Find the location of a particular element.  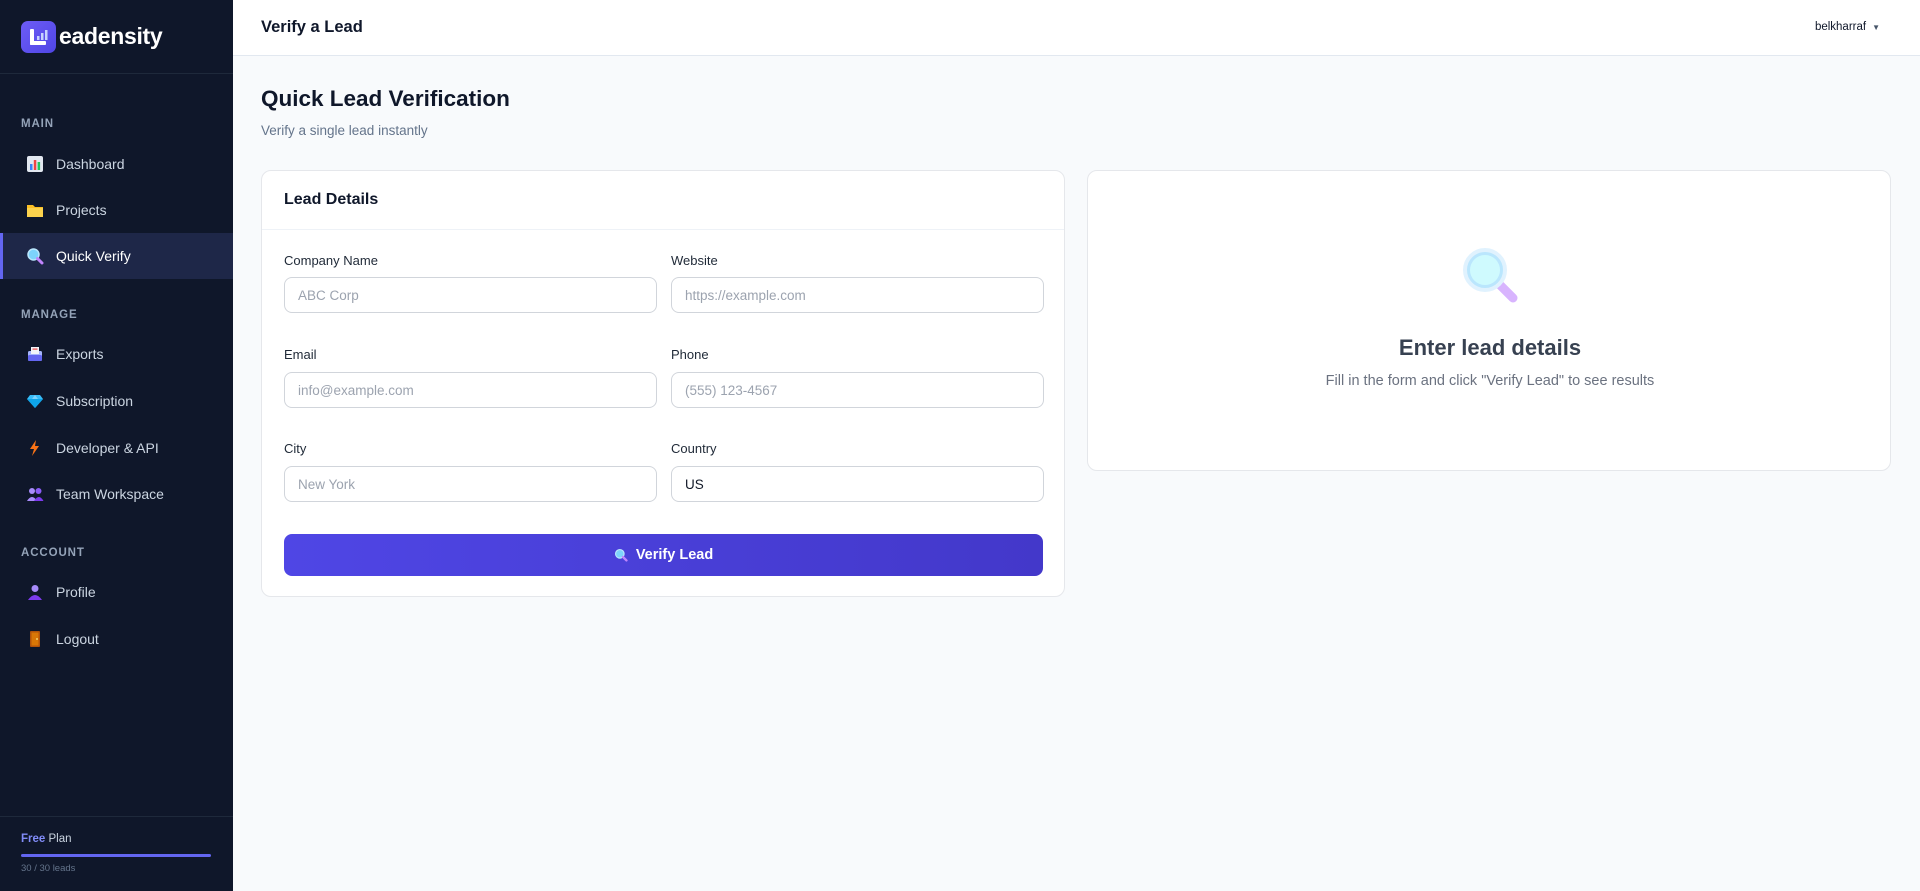

website-label: Website is located at coordinates (694, 260).